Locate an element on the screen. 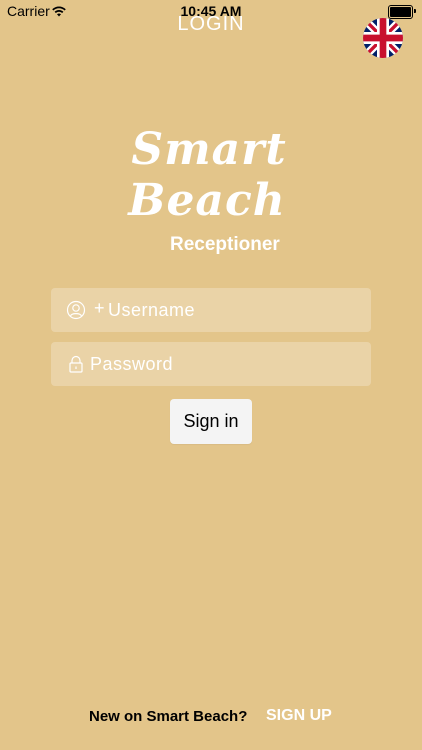  sign-up-link: SIGN UP is located at coordinates (299, 716).